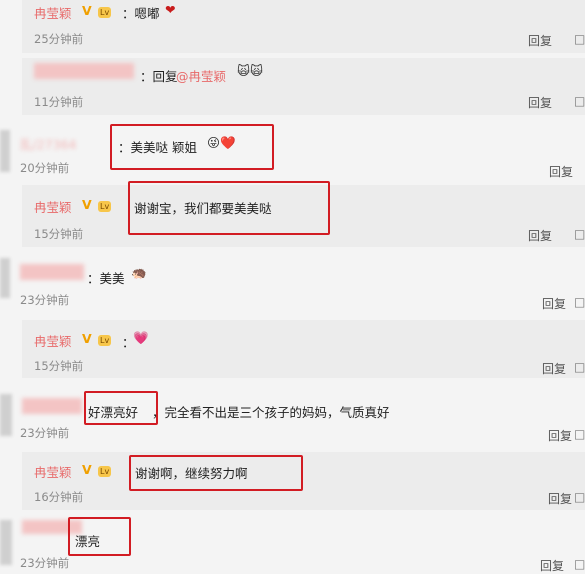 This screenshot has width=585, height=574. I want to click on comment-time: 11分钟前, so click(59, 102).